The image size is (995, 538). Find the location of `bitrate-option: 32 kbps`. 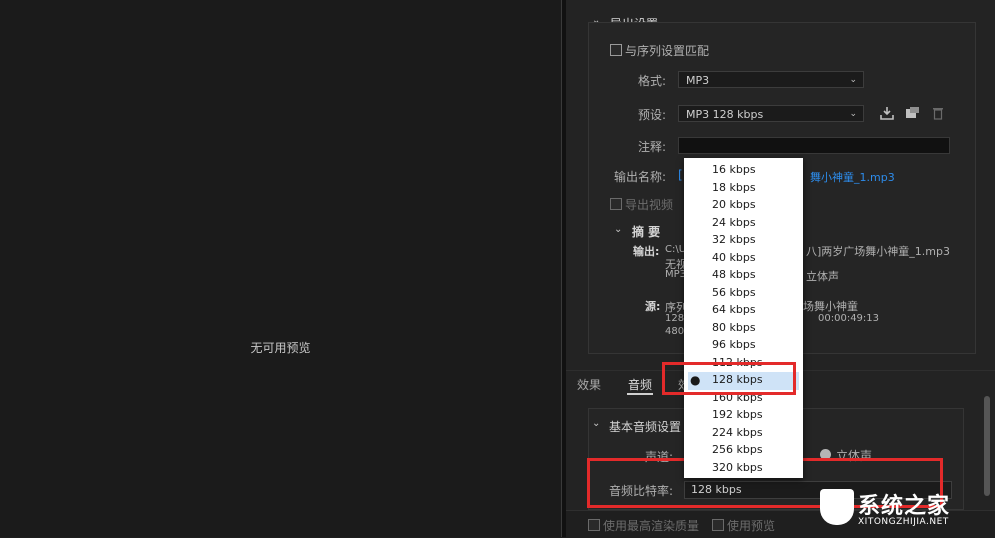

bitrate-option: 32 kbps is located at coordinates (734, 240).